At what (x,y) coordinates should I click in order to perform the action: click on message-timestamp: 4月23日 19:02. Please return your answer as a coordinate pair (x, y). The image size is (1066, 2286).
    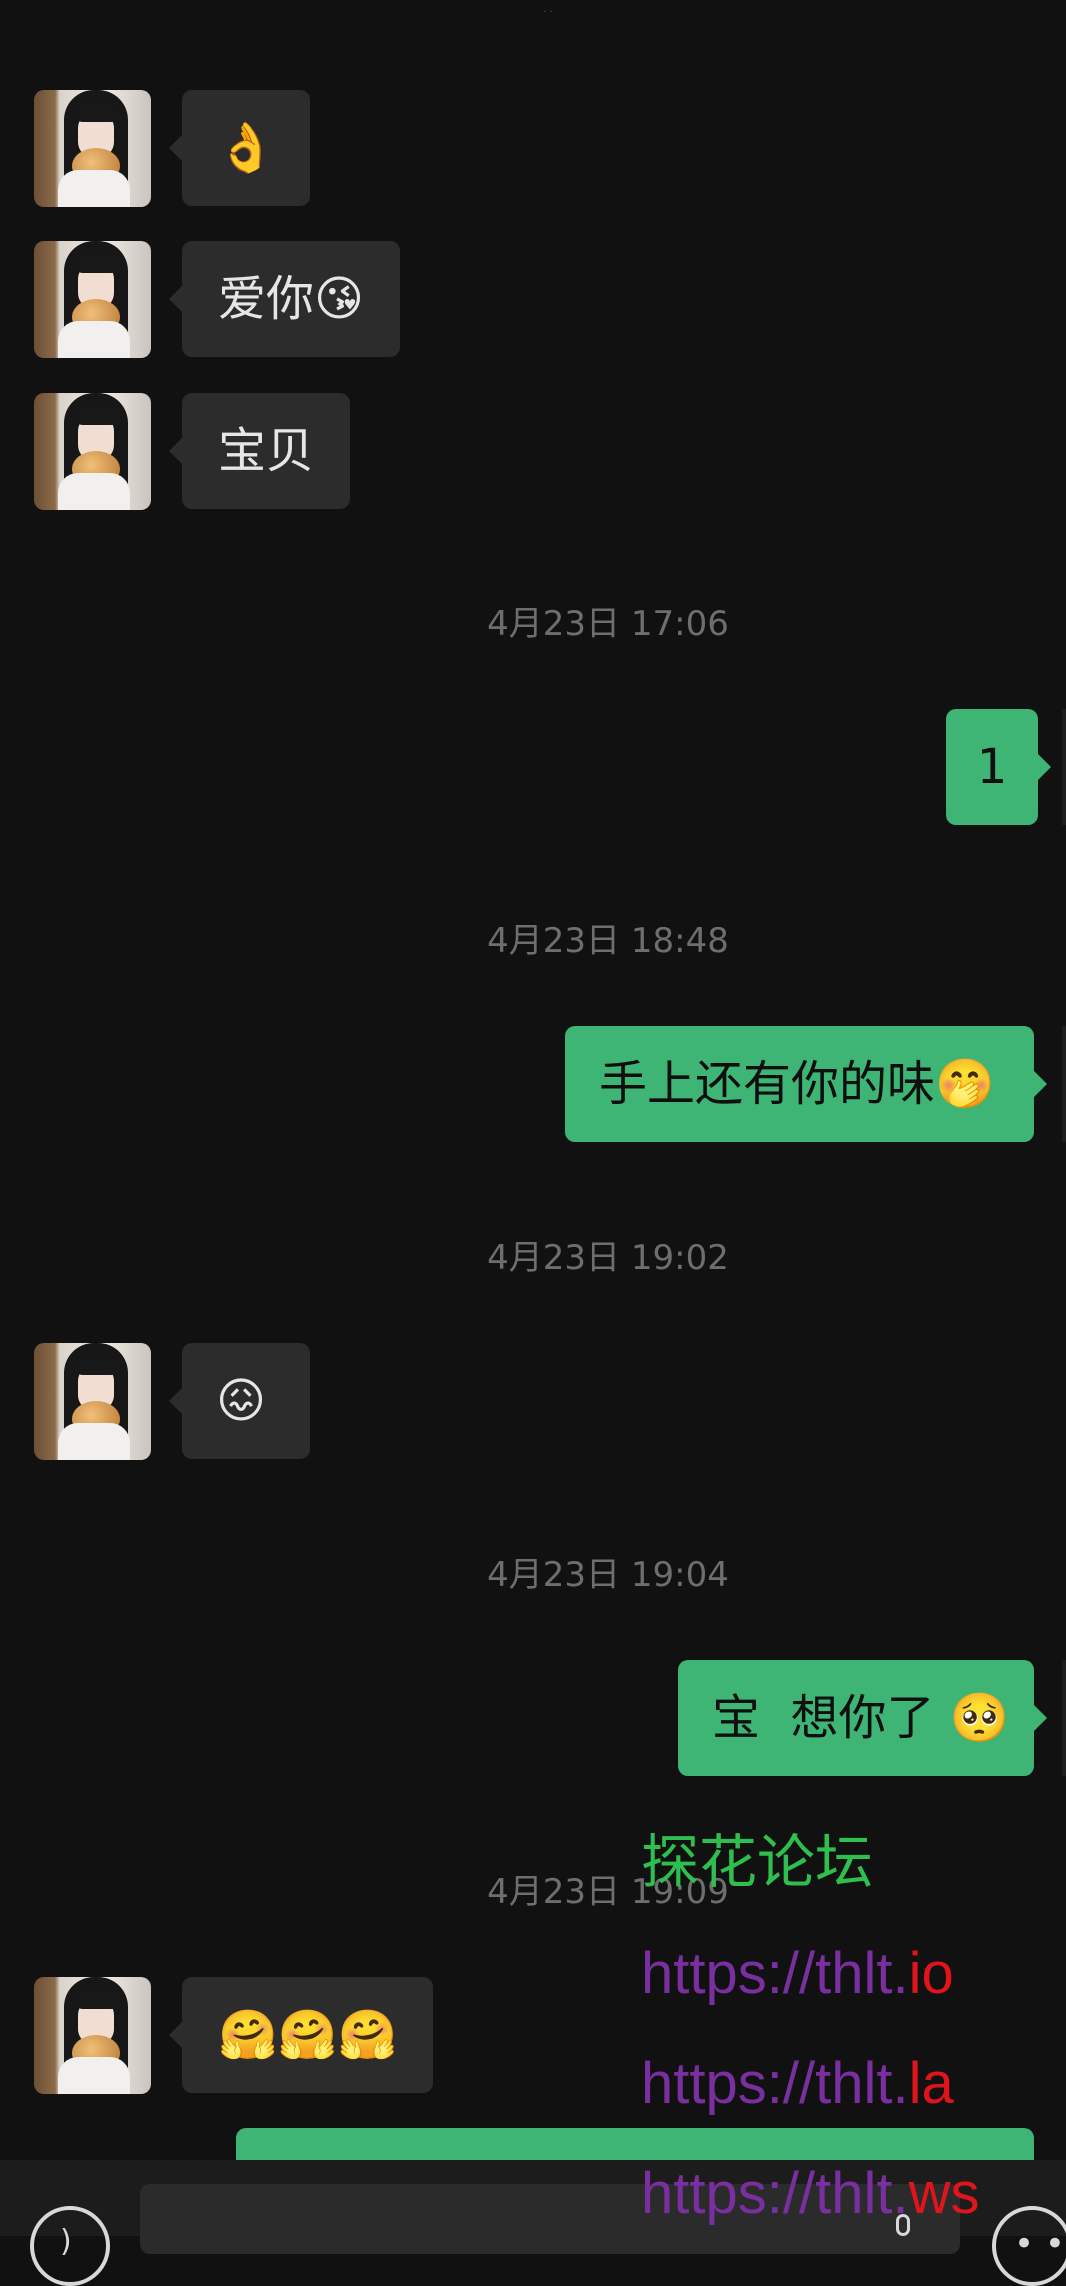
    Looking at the image, I should click on (608, 1258).